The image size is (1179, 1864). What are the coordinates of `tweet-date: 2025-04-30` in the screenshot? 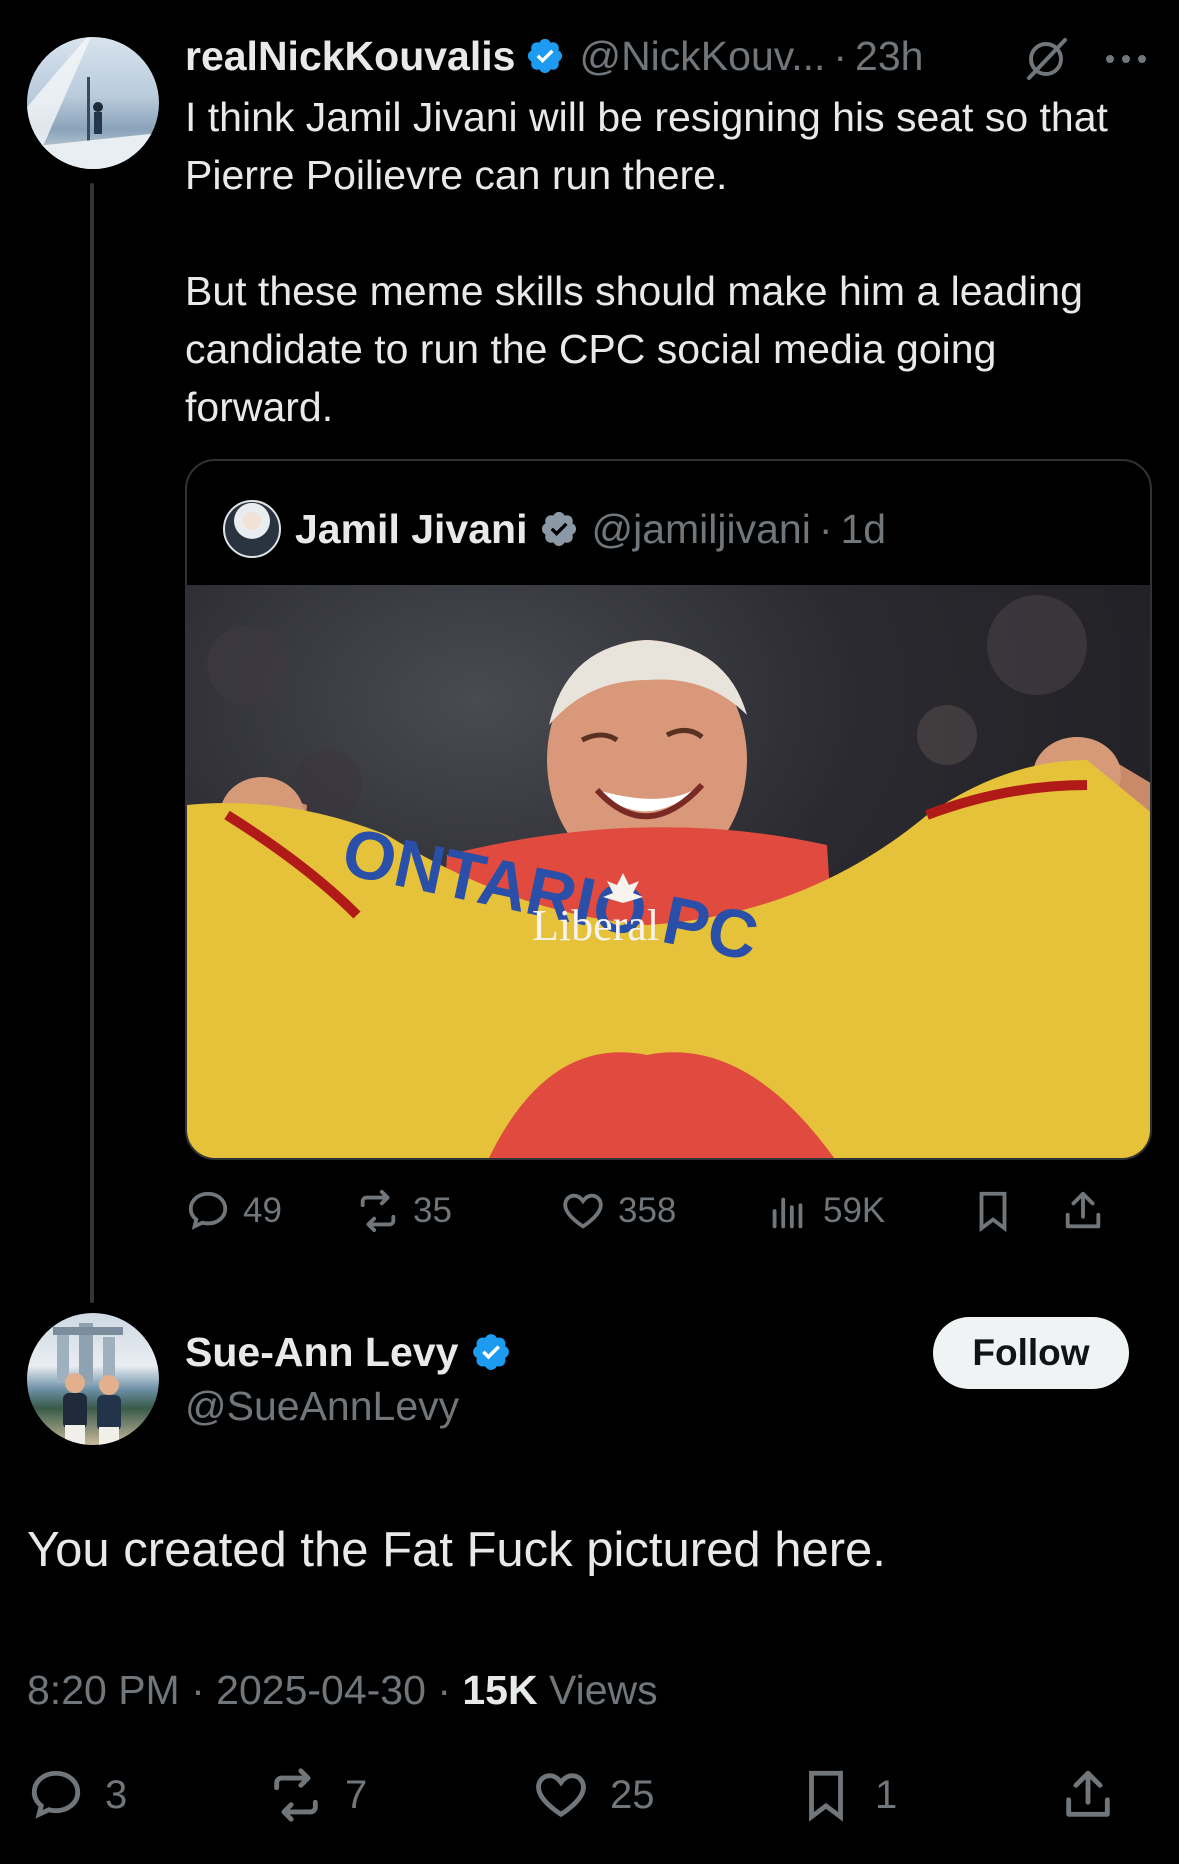 It's located at (321, 1690).